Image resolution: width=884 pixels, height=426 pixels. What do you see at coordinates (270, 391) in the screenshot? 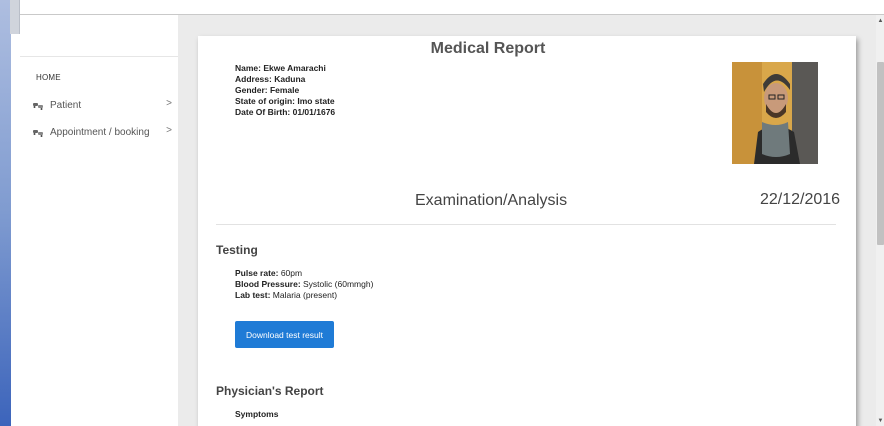
I see `physician-report-heading: Physician's Report` at bounding box center [270, 391].